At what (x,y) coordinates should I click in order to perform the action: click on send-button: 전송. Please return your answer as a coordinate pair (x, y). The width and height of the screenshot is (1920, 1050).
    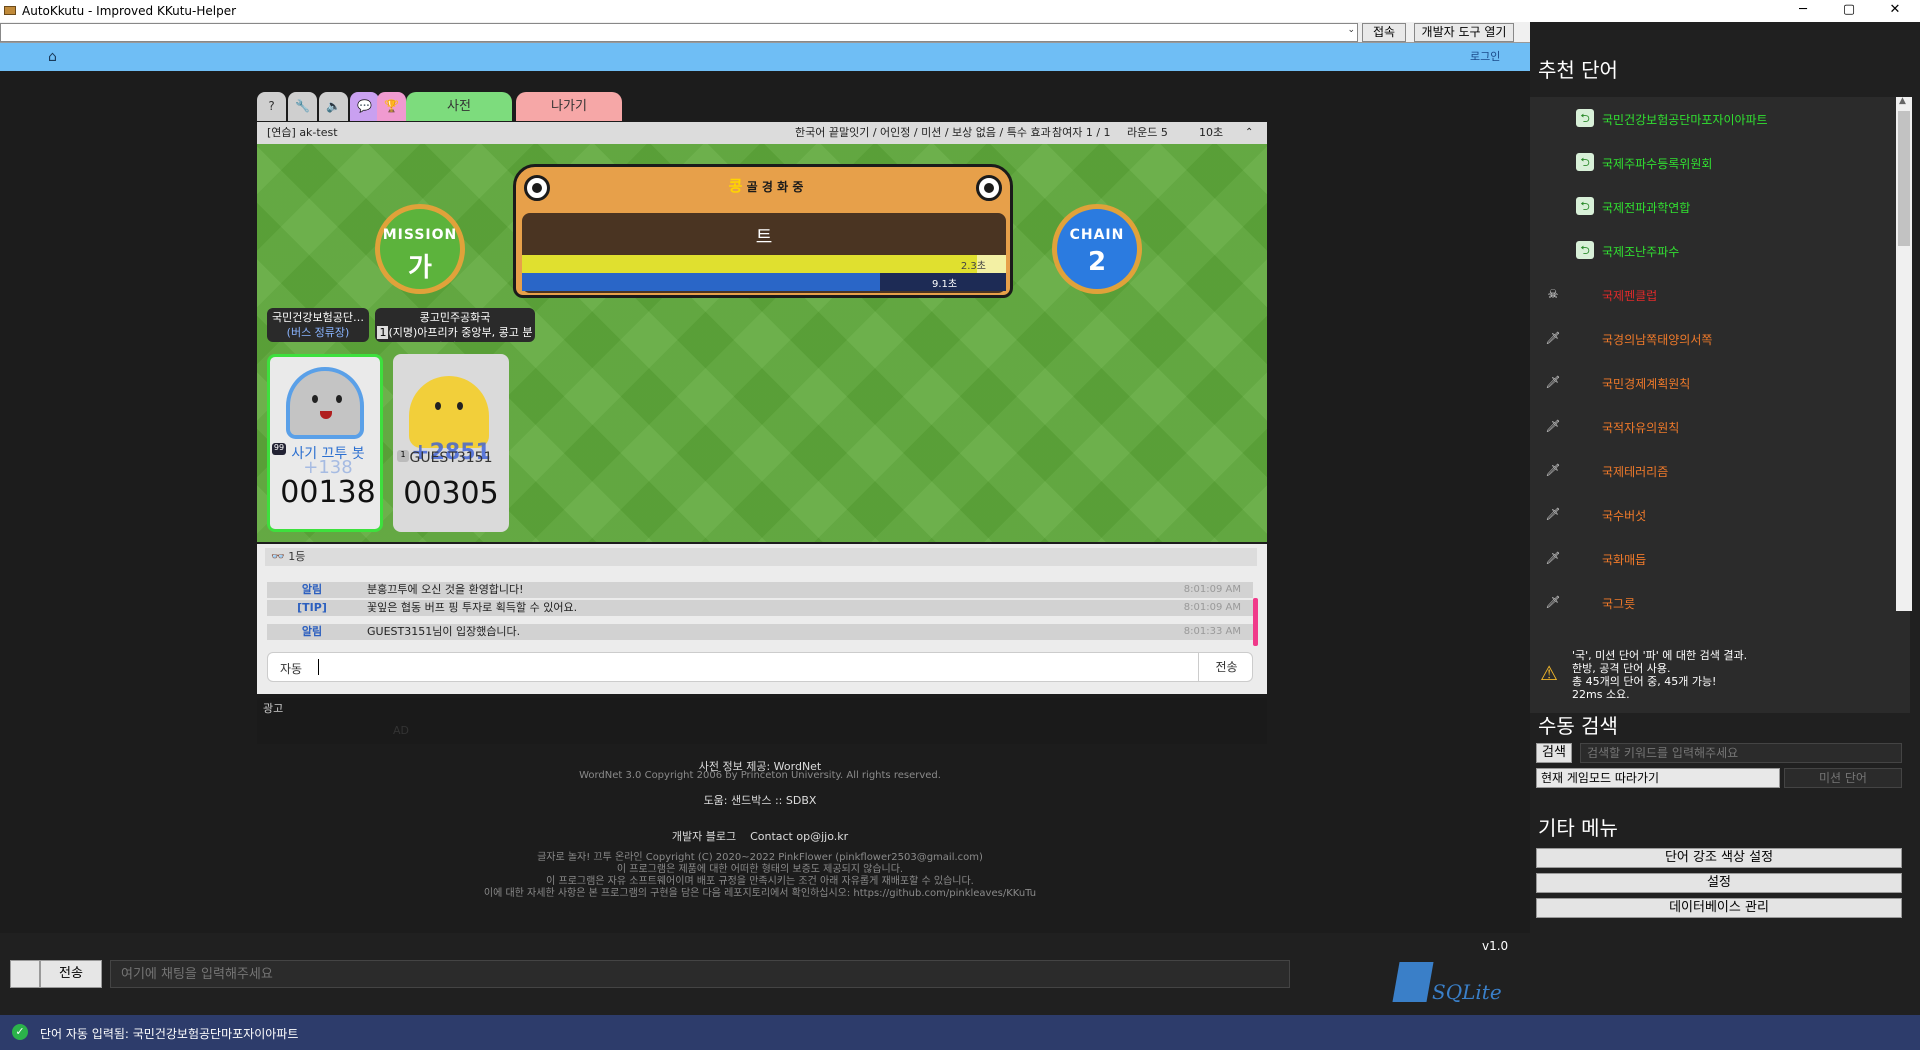
    Looking at the image, I should click on (71, 974).